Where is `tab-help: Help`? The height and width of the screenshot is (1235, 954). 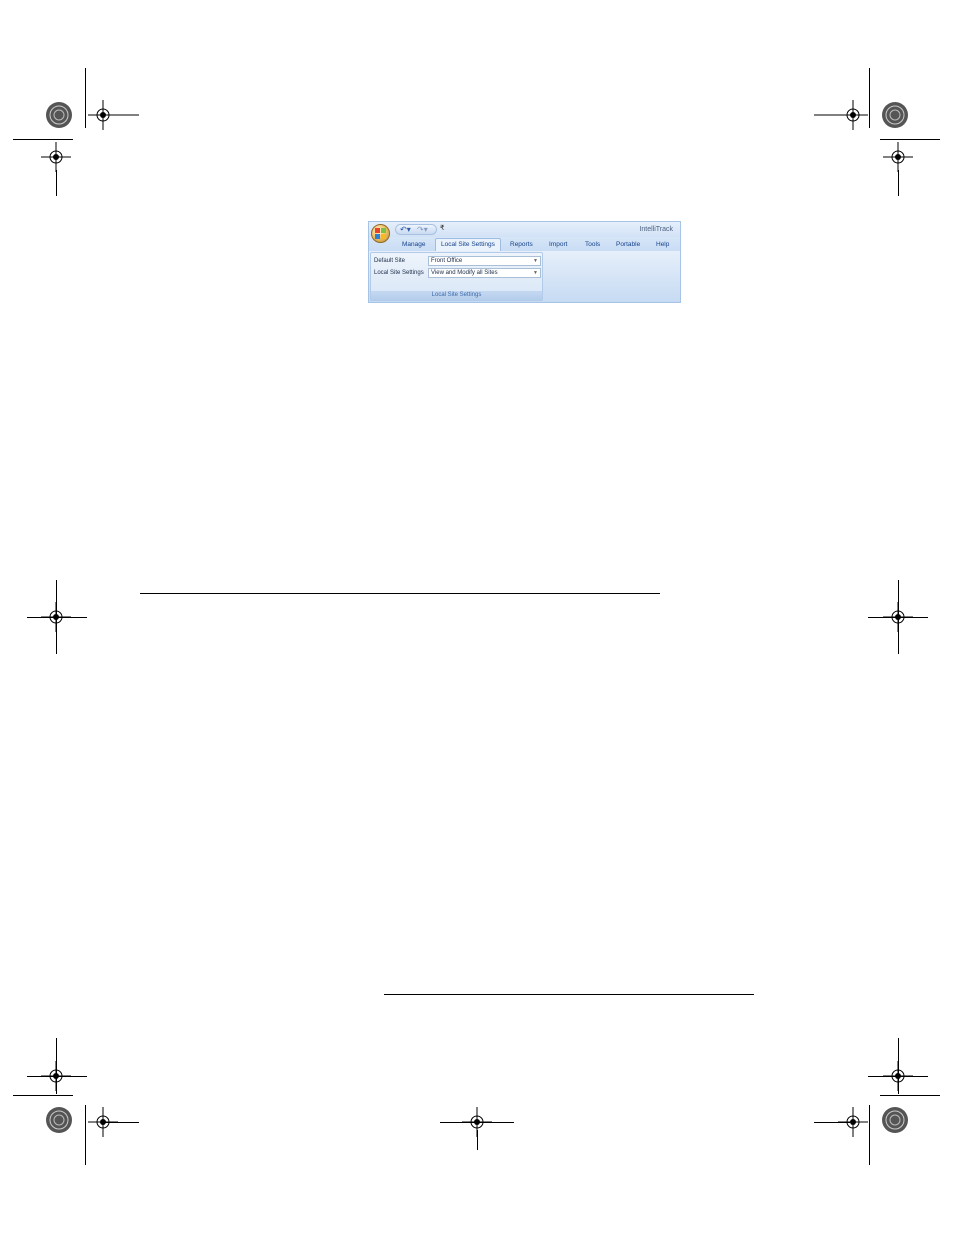 tab-help: Help is located at coordinates (662, 245).